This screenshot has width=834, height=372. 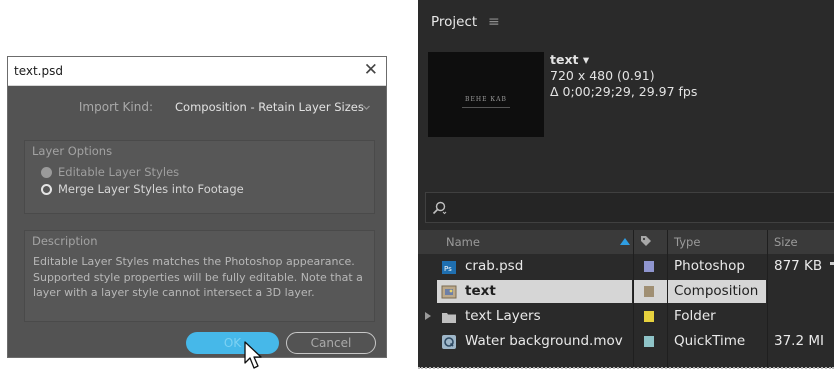 What do you see at coordinates (503, 316) in the screenshot?
I see `item-name: text Layers` at bounding box center [503, 316].